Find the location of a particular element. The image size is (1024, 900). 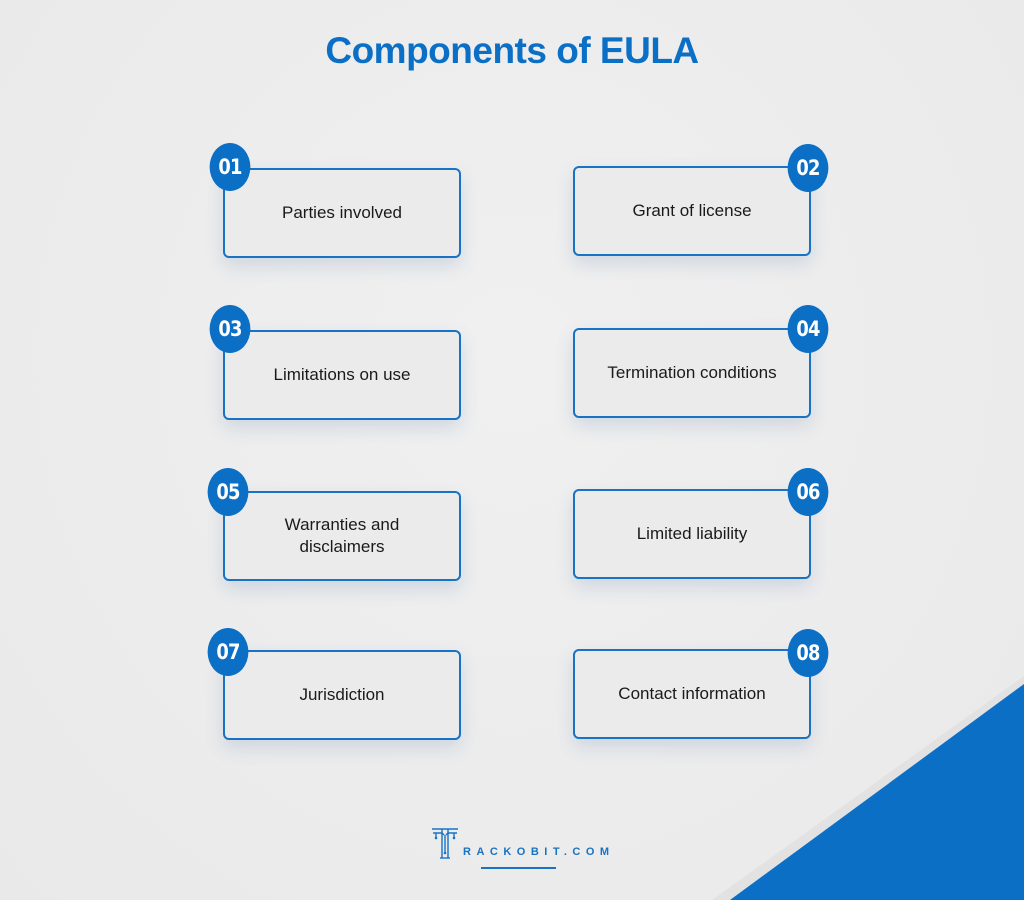

number-badge-06: 06 is located at coordinates (808, 492).